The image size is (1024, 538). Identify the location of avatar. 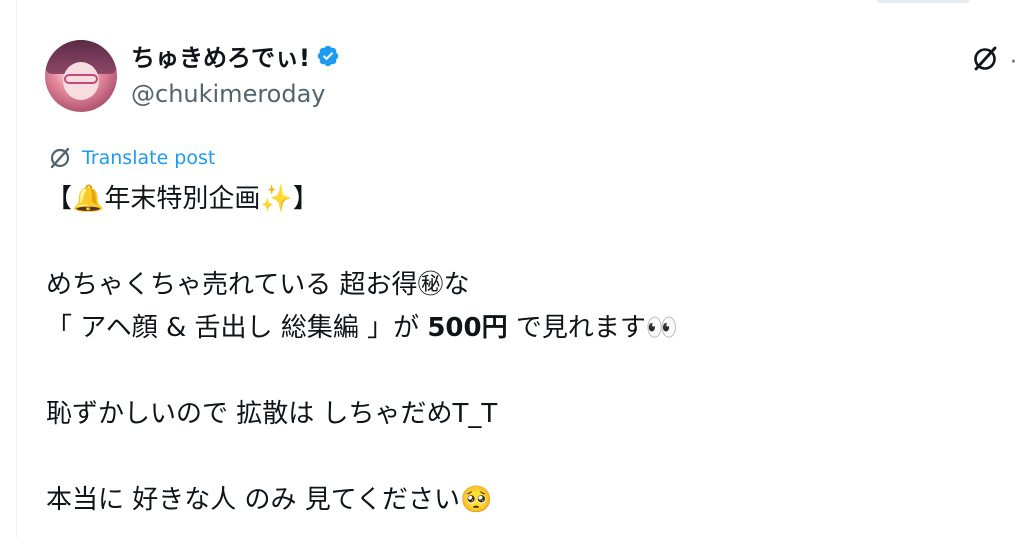
(81, 76).